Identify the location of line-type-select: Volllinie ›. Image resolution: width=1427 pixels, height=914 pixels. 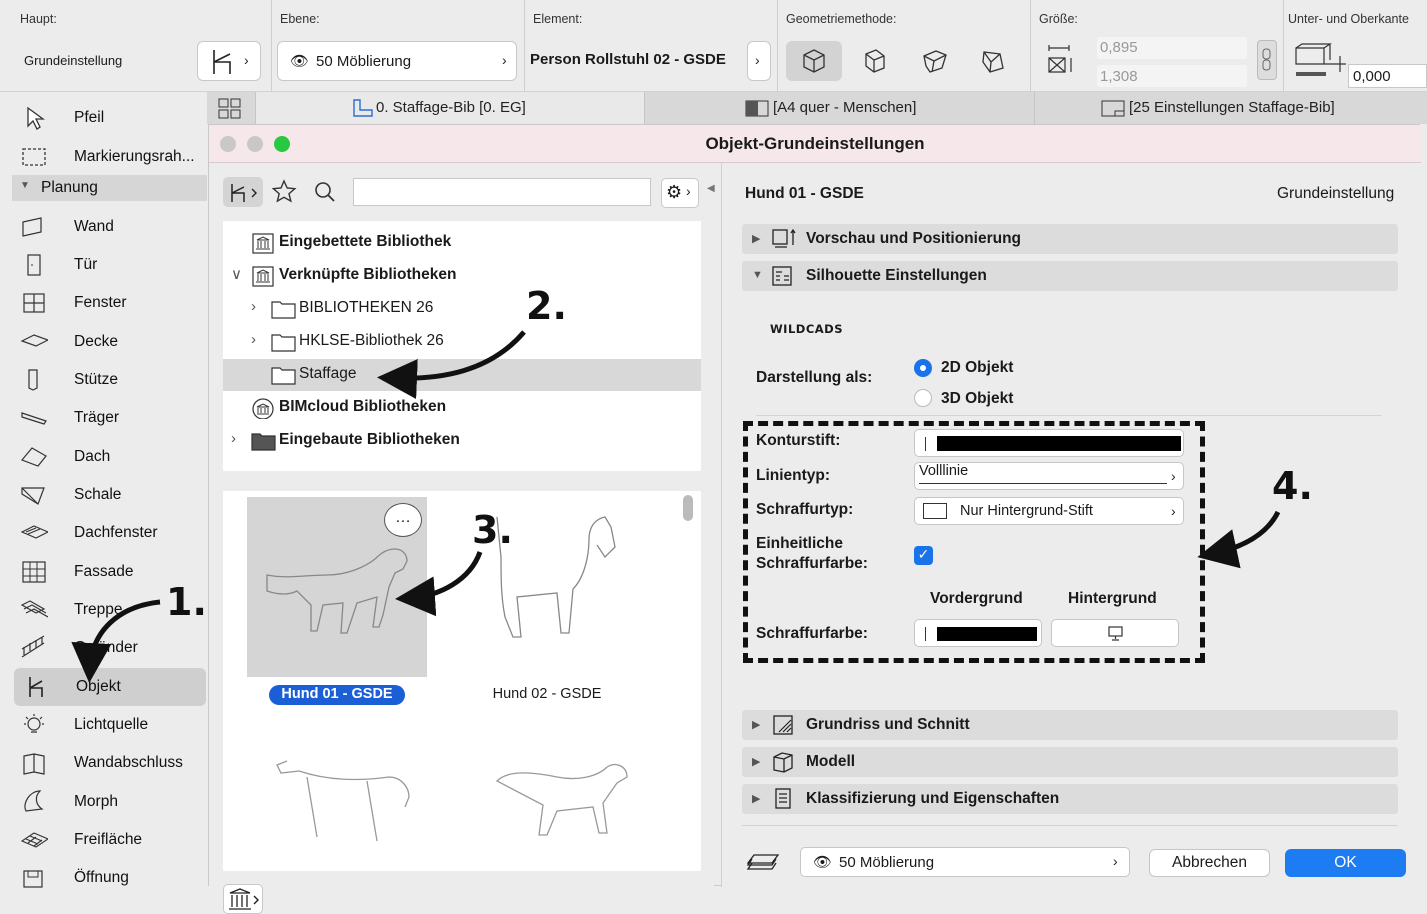
(1049, 476).